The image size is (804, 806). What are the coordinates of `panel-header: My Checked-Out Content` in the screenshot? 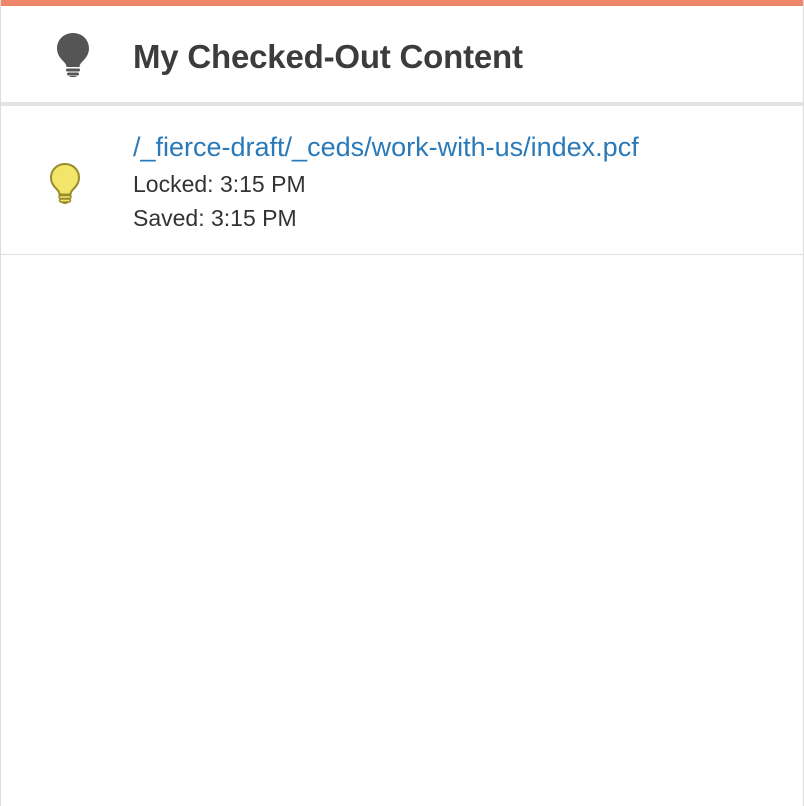 It's located at (402, 56).